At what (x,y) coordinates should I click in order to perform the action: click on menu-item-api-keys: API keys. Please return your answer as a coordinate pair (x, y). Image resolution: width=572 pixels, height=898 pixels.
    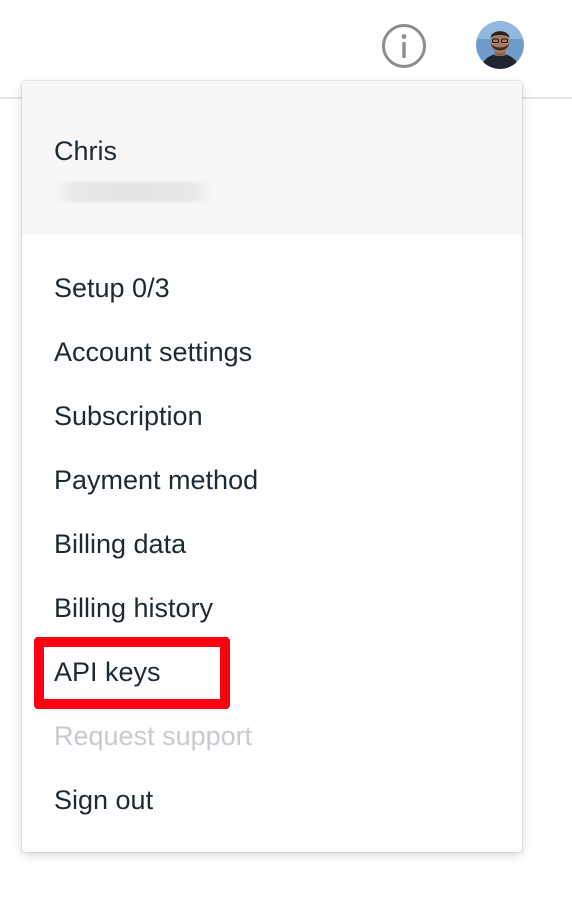
    Looking at the image, I should click on (107, 672).